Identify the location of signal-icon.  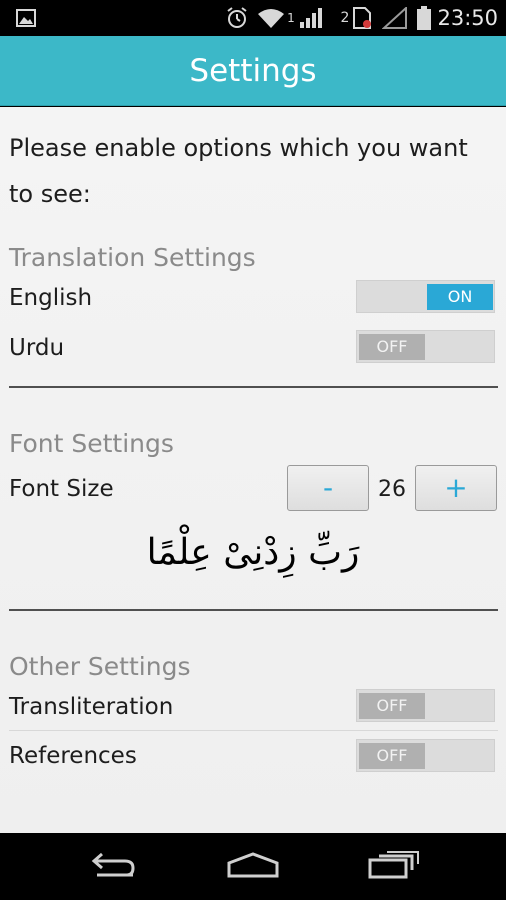
(312, 18).